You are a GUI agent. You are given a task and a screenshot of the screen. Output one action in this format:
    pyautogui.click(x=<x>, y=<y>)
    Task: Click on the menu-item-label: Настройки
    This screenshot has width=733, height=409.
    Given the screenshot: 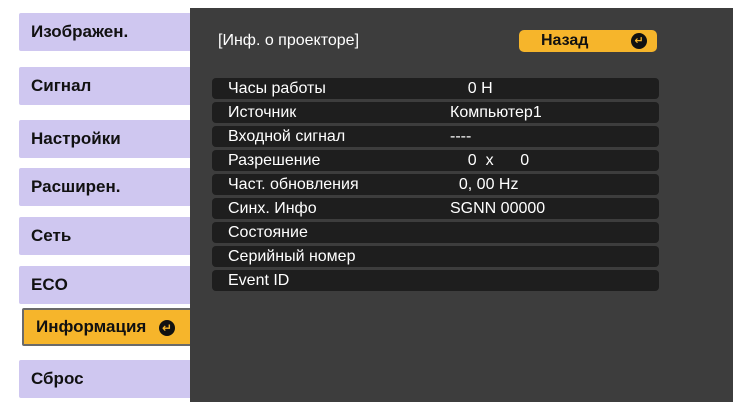 What is the action you would take?
    pyautogui.click(x=76, y=138)
    